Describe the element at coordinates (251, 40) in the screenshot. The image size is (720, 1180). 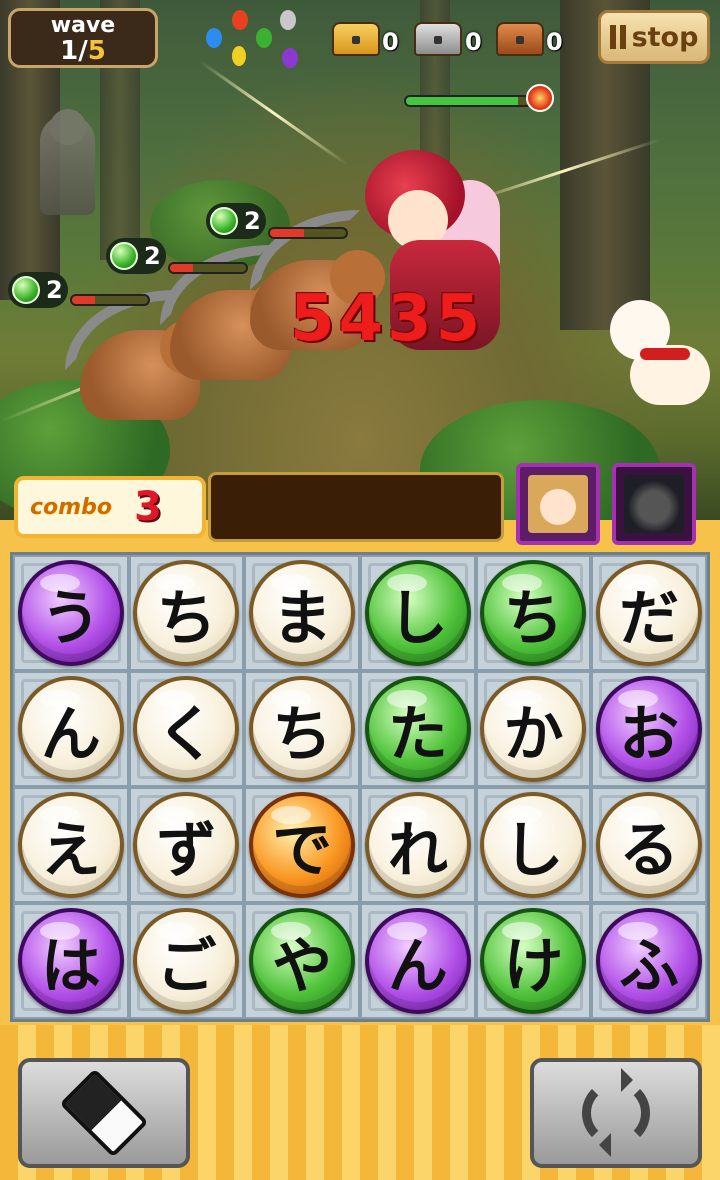
I see `element-icons` at that location.